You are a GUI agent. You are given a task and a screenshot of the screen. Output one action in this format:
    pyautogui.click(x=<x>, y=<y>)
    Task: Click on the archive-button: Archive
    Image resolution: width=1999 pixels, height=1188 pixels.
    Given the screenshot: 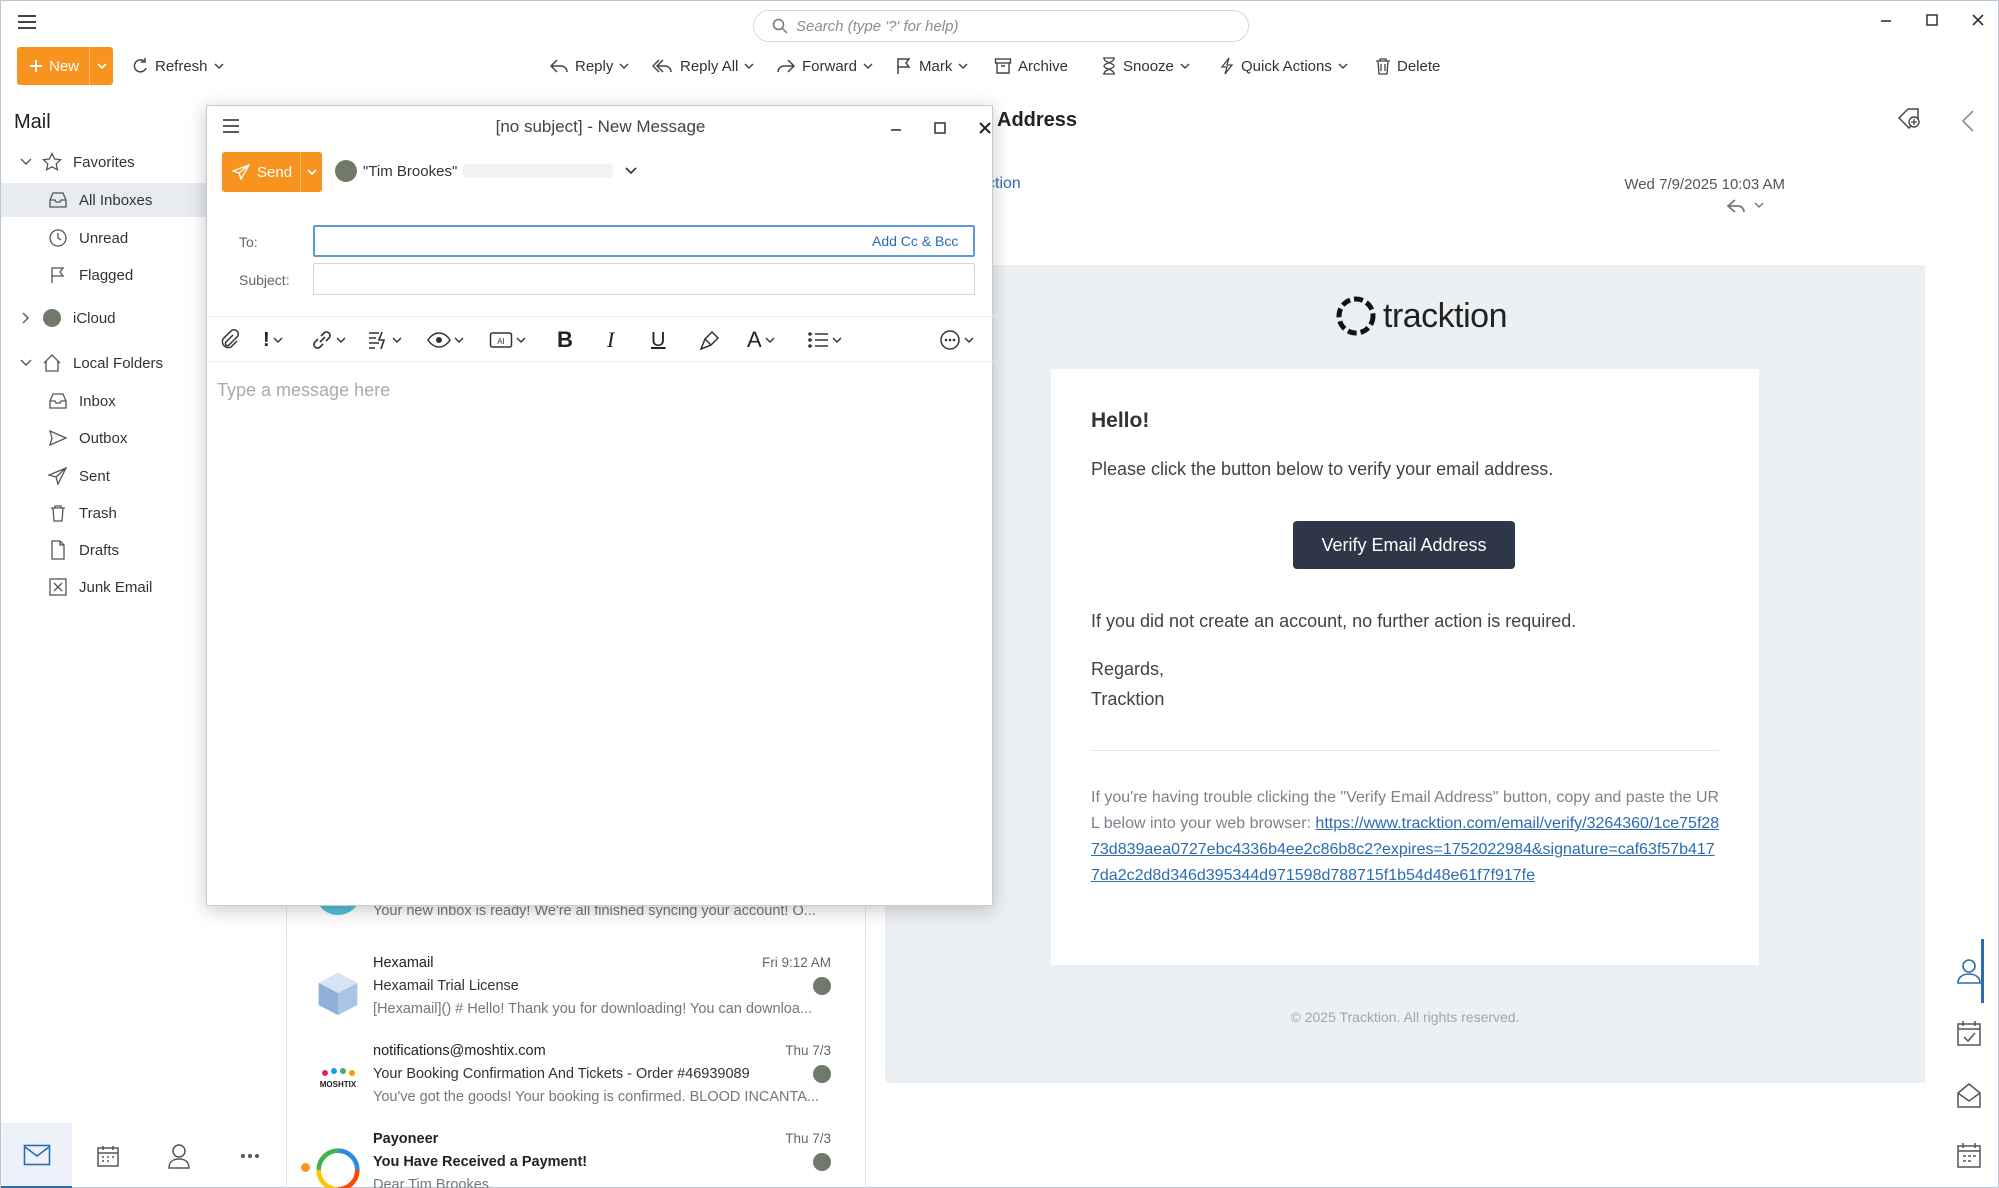 What is the action you would take?
    pyautogui.click(x=1031, y=66)
    